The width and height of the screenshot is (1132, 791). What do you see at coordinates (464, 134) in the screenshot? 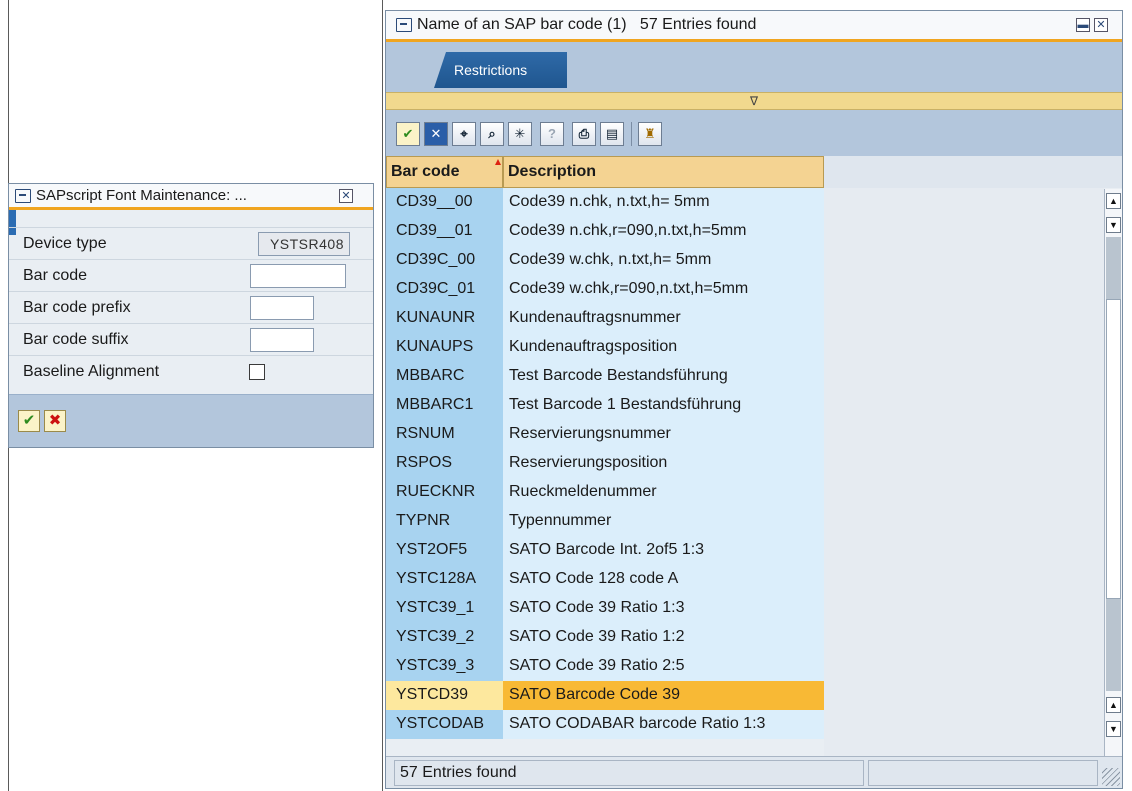
I see `find-icon: ⌖` at bounding box center [464, 134].